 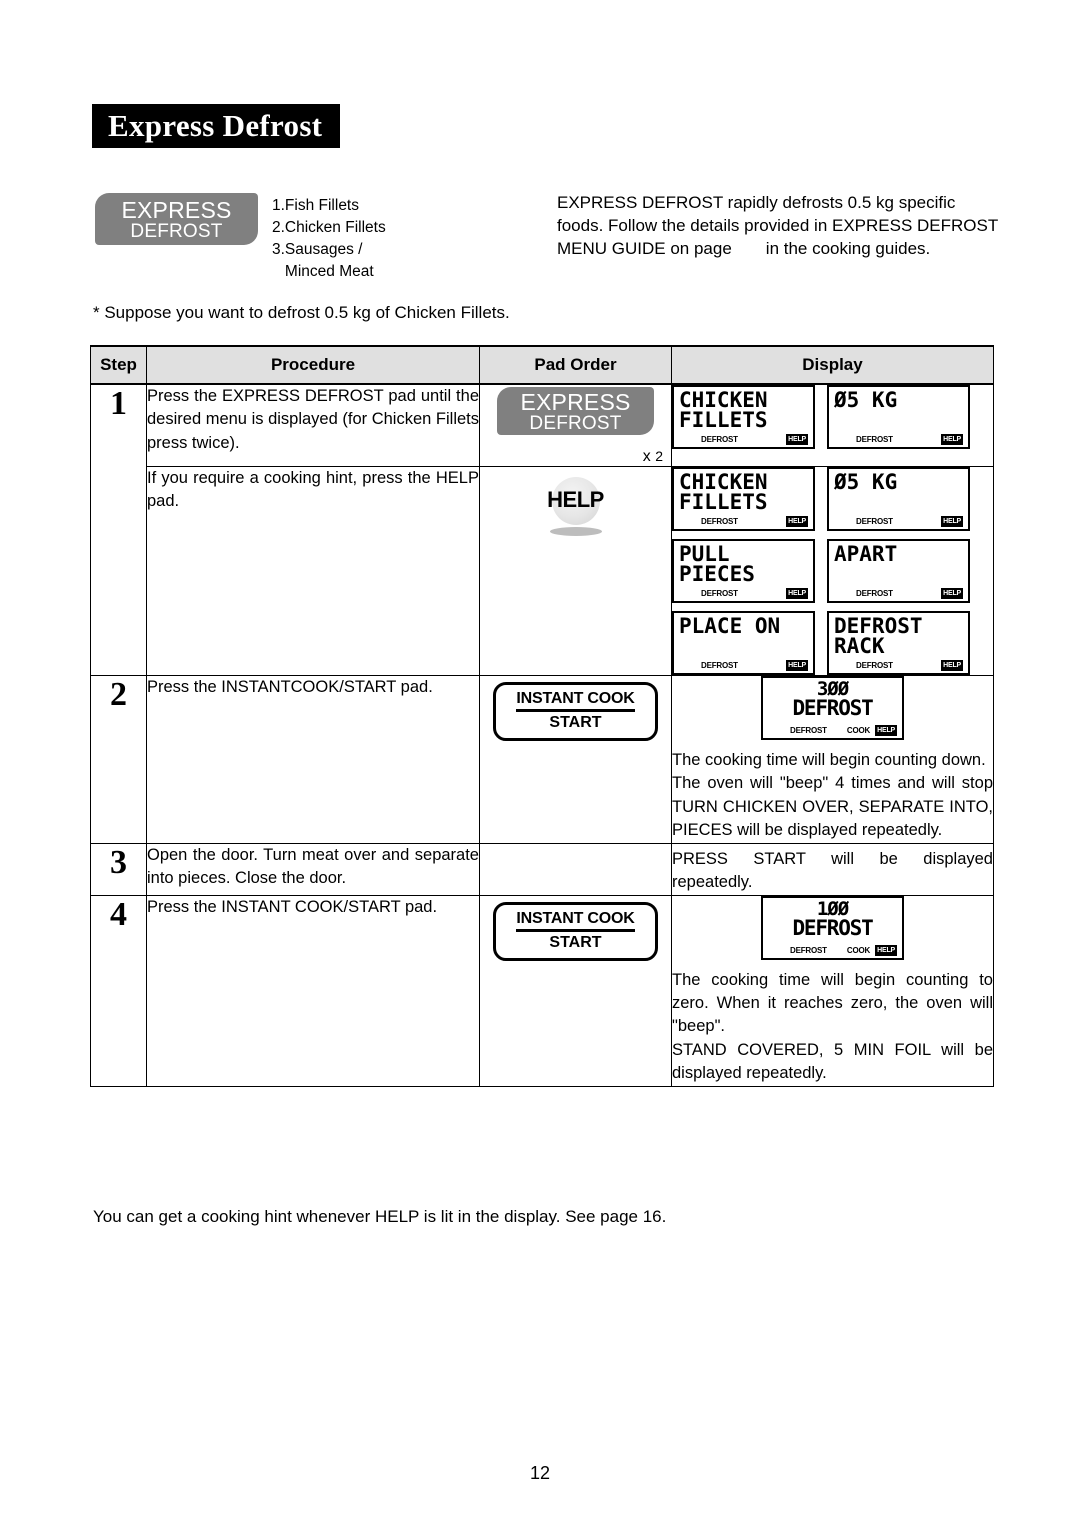 What do you see at coordinates (659, 456) in the screenshot?
I see `press-count-value: 2` at bounding box center [659, 456].